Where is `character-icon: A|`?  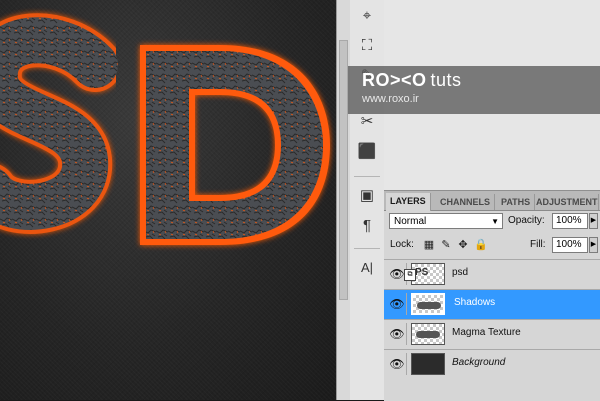
character-icon: A| is located at coordinates (367, 268).